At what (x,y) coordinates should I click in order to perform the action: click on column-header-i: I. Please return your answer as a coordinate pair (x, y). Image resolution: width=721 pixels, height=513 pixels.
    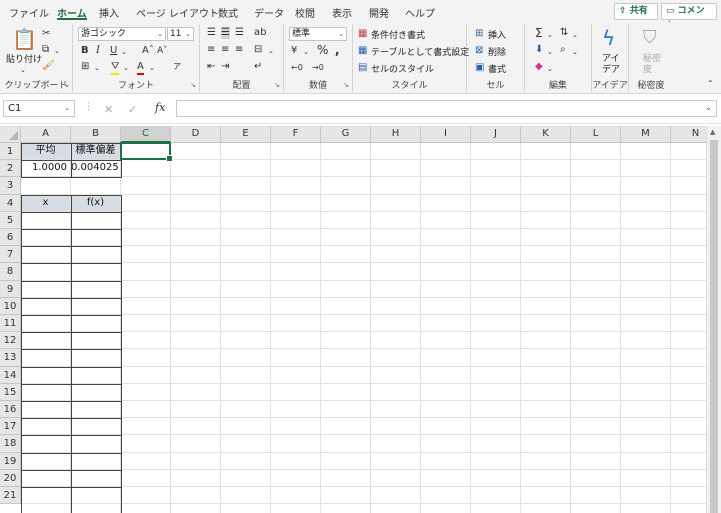
    Looking at the image, I should click on (446, 134).